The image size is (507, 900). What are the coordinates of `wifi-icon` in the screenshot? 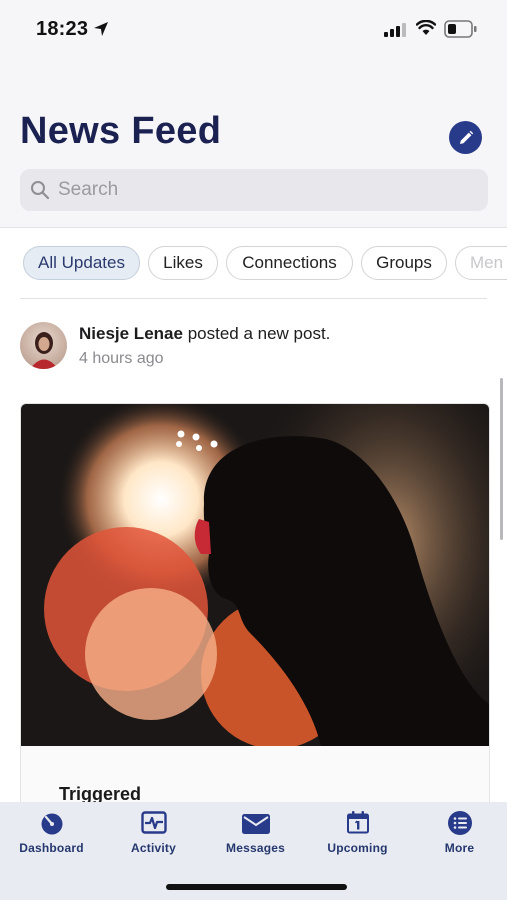 It's located at (426, 27).